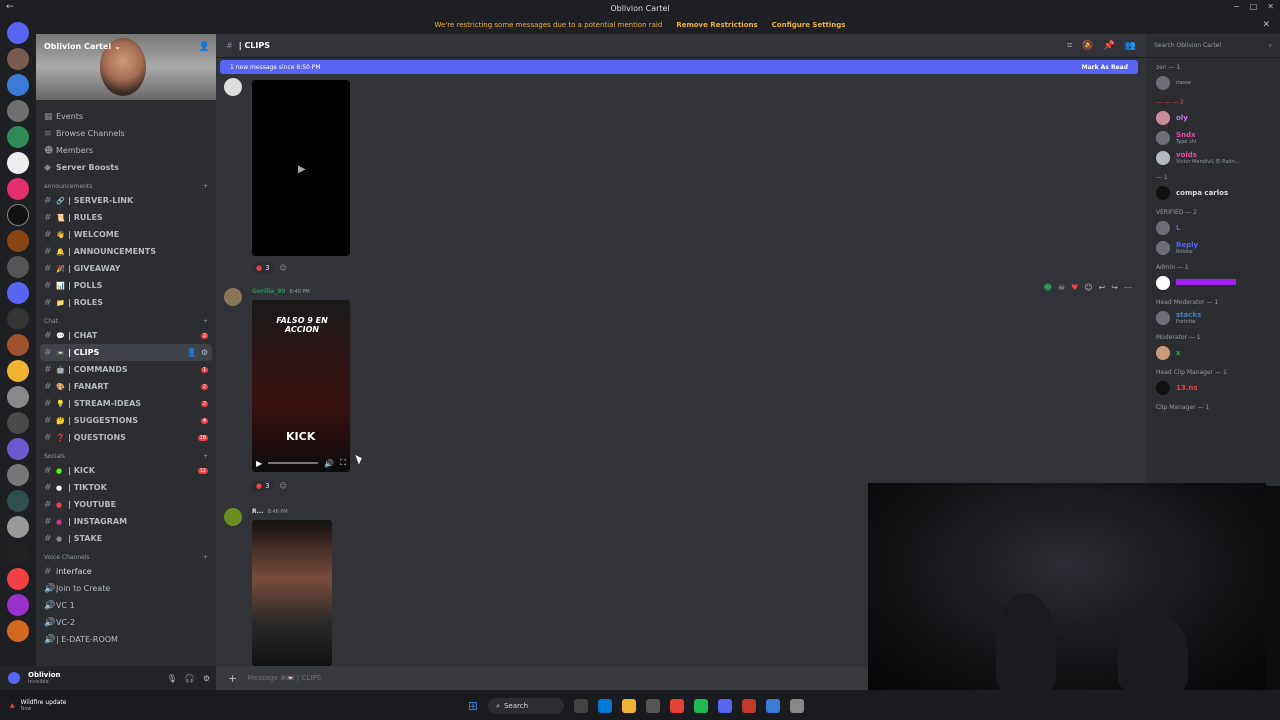 Image resolution: width=1280 pixels, height=720 pixels. I want to click on member-item: meow, so click(1213, 83).